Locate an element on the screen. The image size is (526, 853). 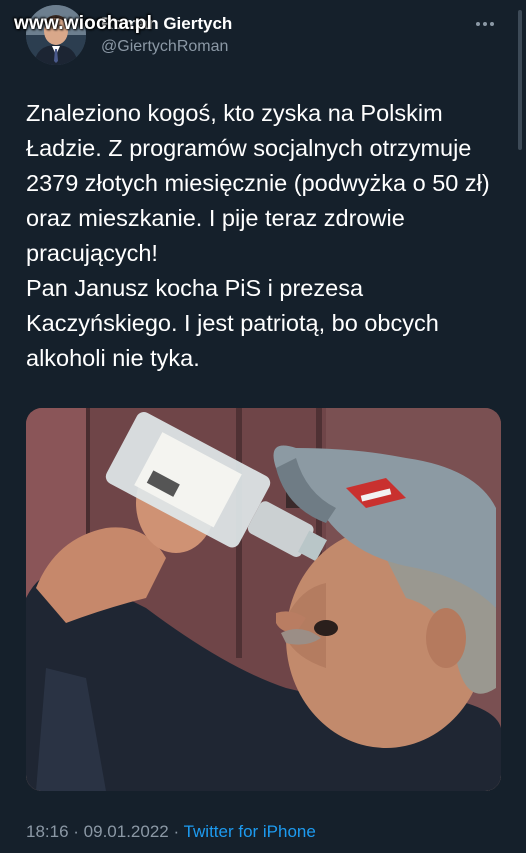
tweet-meta: 18:16 · 09.01.2022 · Twitter for iPhone is located at coordinates (171, 832).